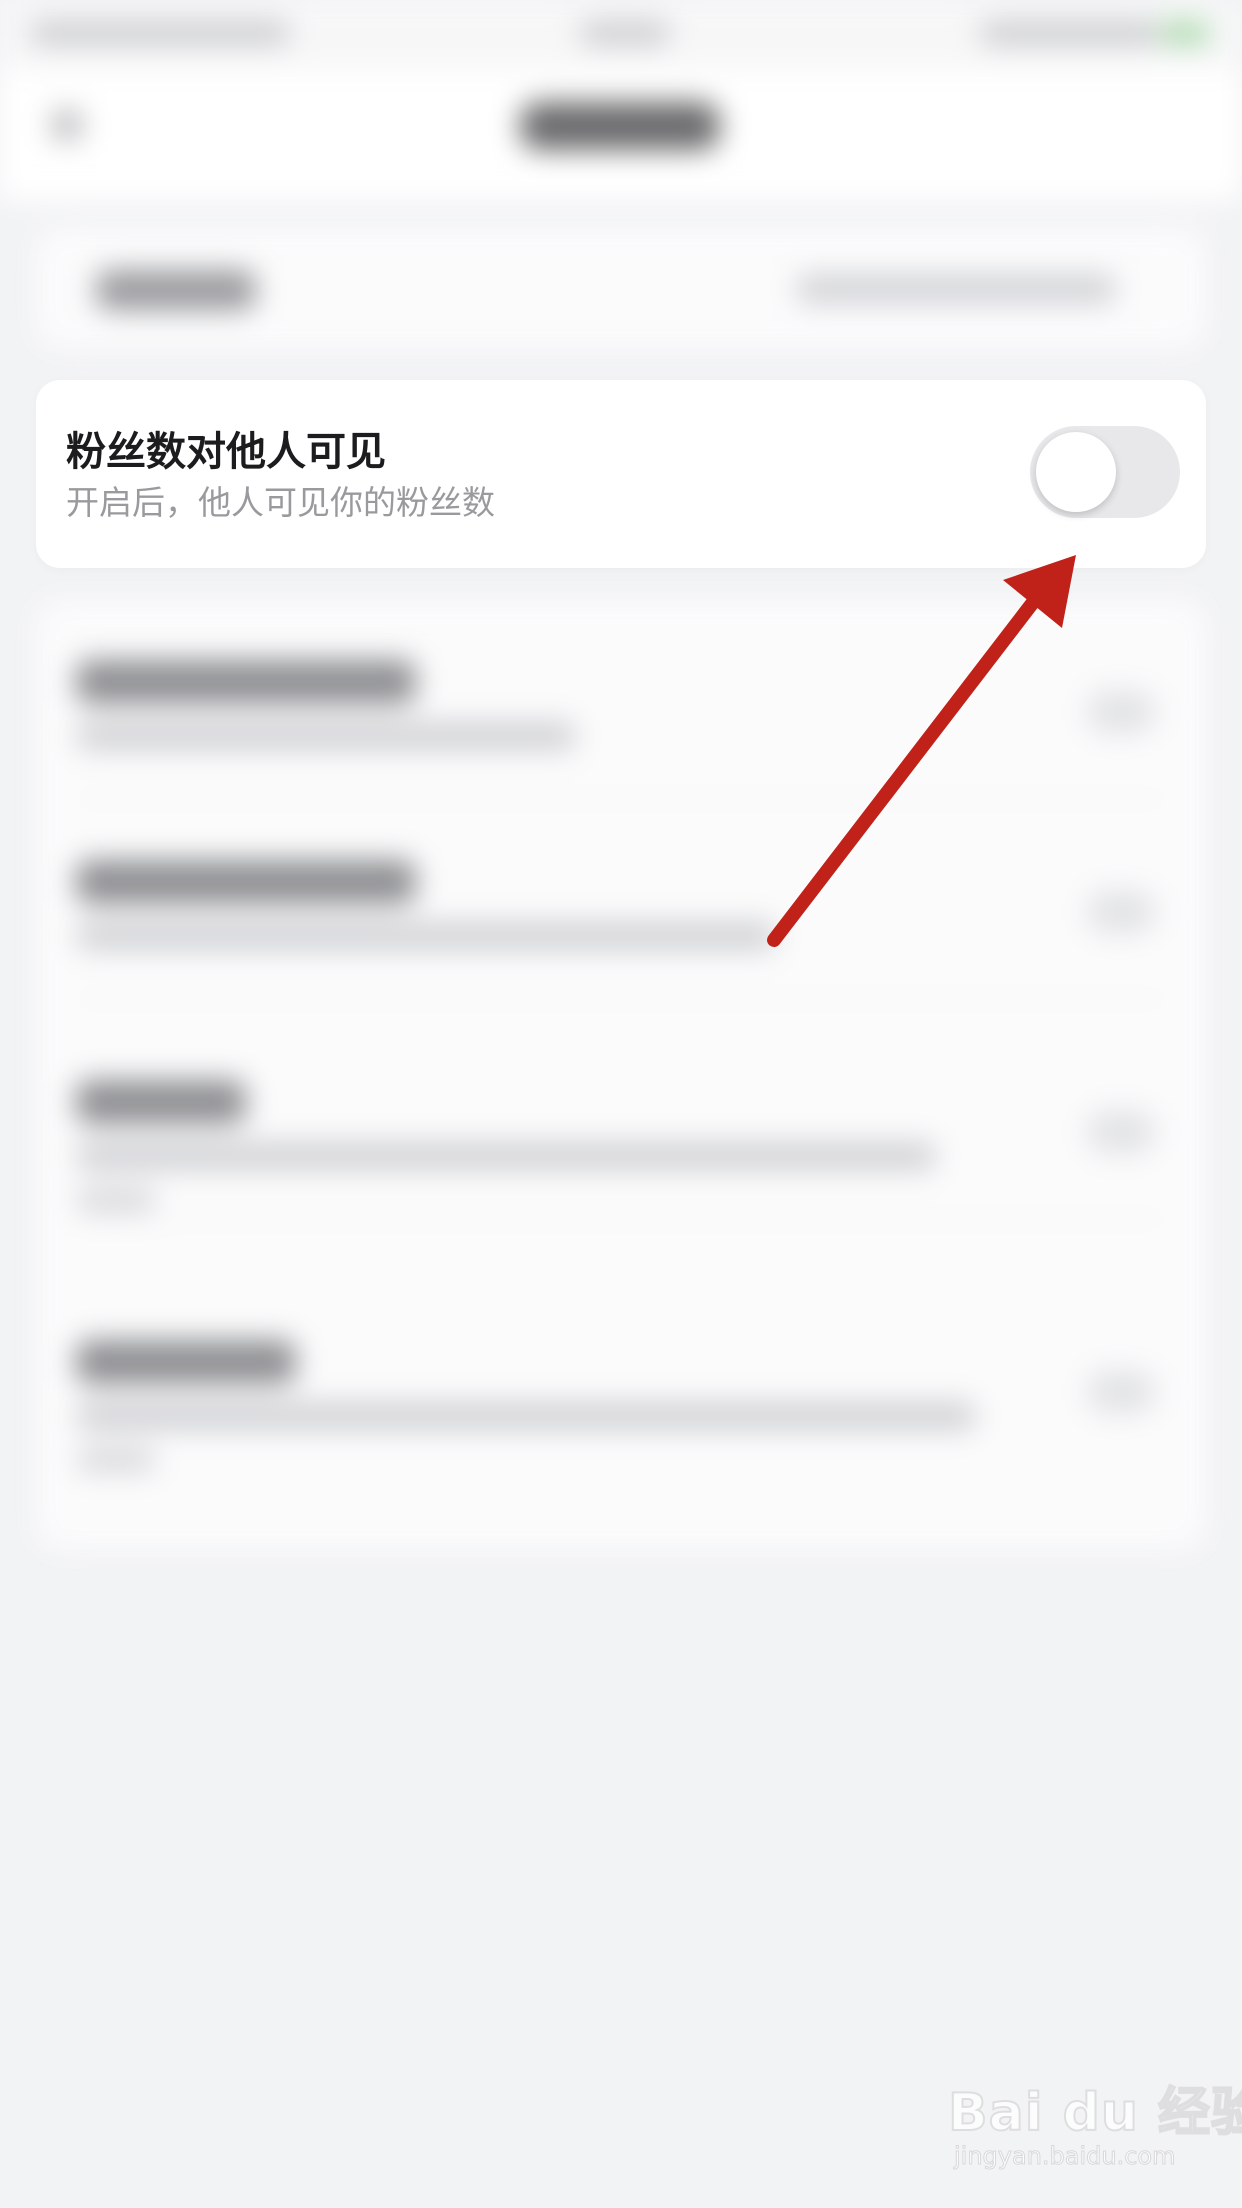 This screenshot has height=2208, width=1242. I want to click on blurred-top-card, so click(621, 288).